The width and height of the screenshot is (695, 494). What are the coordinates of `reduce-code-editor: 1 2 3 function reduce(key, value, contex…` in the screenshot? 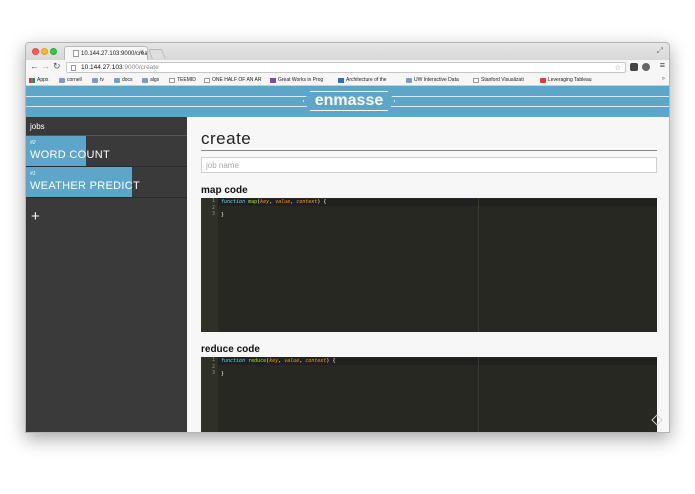 It's located at (429, 394).